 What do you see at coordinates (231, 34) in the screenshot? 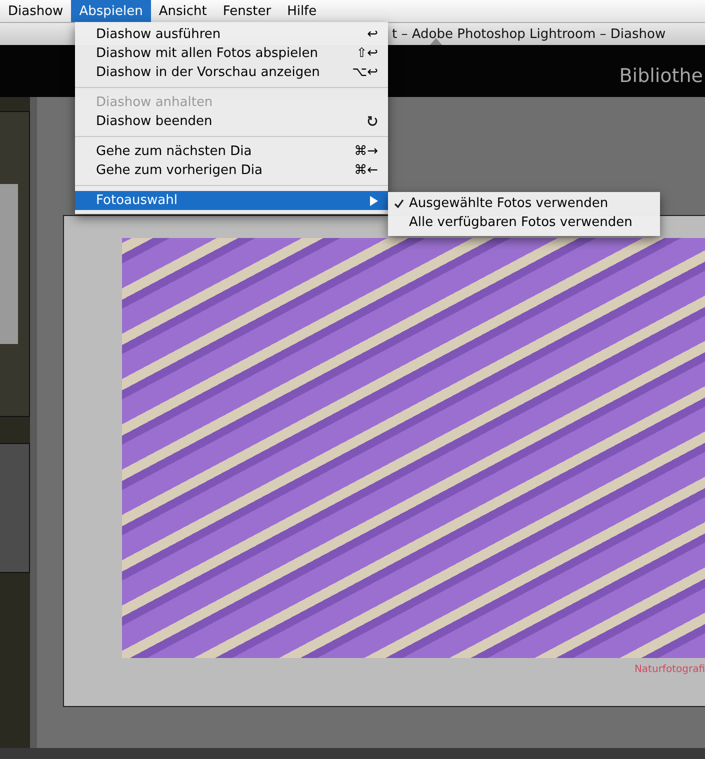
I see `menu-item: Diashow ausführen ↩` at bounding box center [231, 34].